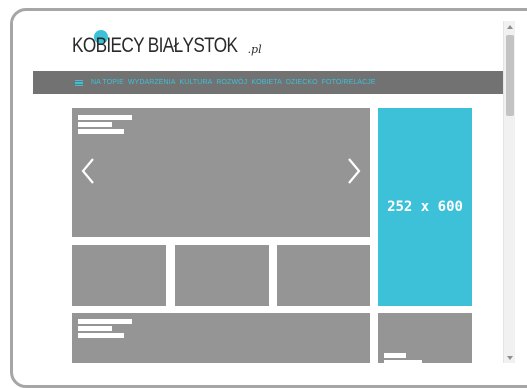  Describe the element at coordinates (510, 27) in the screenshot. I see `scroll-up-arrow-icon` at that location.